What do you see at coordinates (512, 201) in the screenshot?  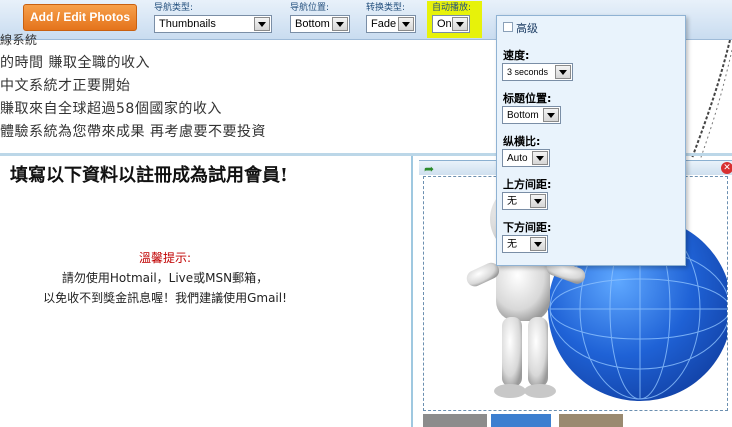 I see `top-margin-value: 无` at bounding box center [512, 201].